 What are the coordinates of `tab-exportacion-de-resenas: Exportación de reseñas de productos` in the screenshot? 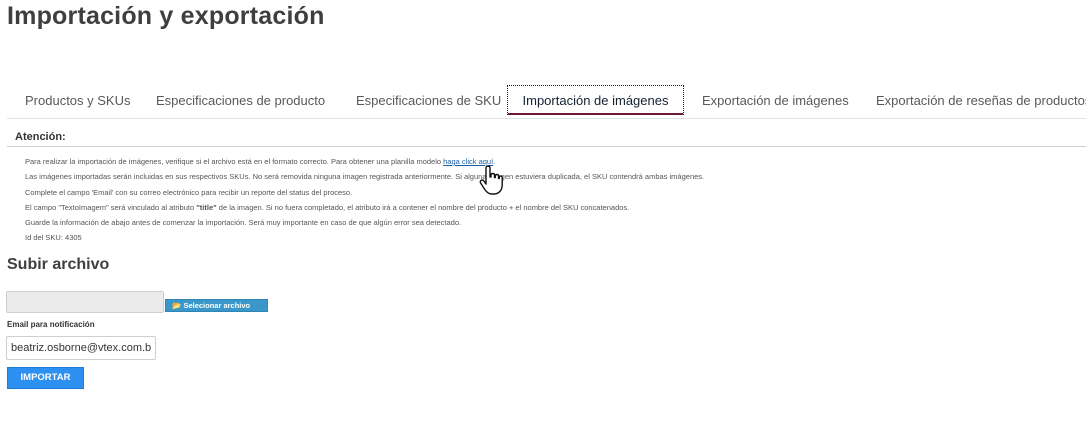 It's located at (981, 100).